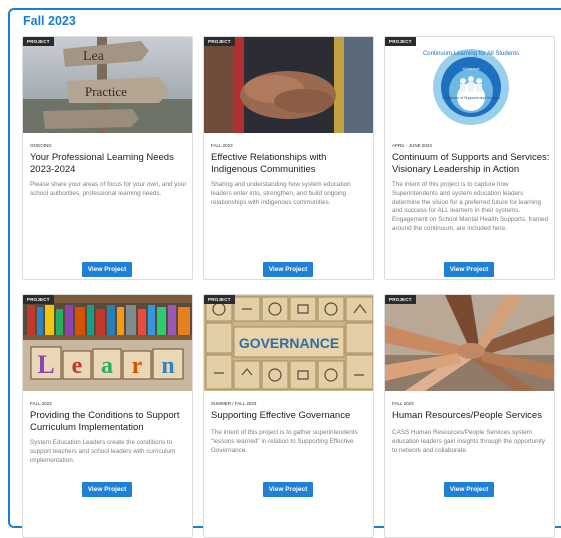 The width and height of the screenshot is (561, 538). I want to click on card-image-hands, so click(288, 85).